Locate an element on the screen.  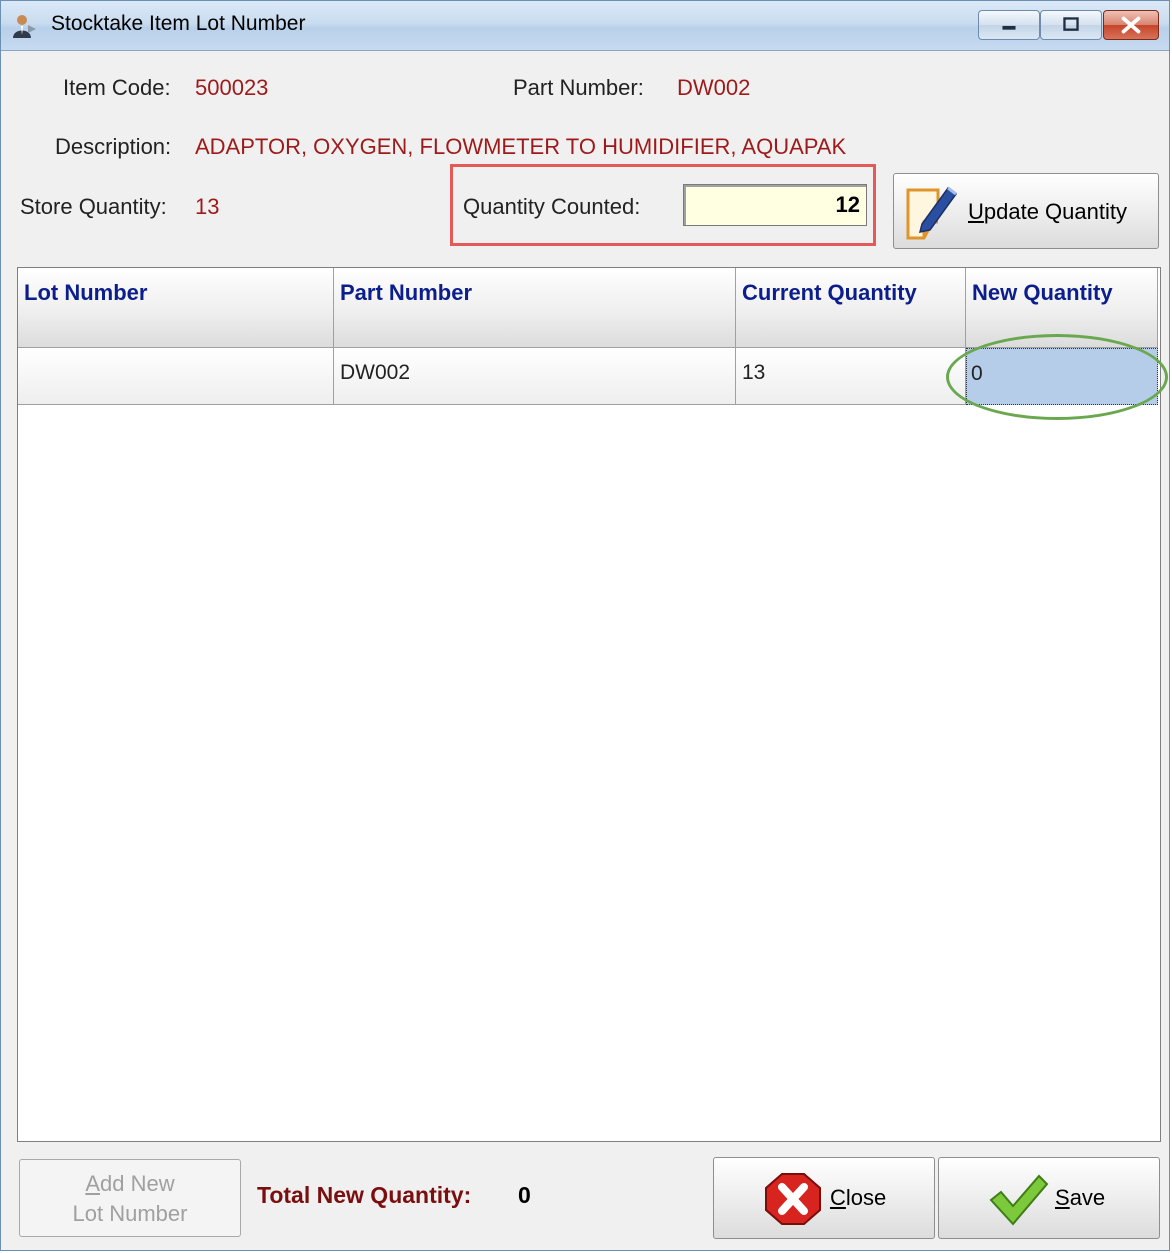
store-quantity-label: Store Quantity: is located at coordinates (93, 206).